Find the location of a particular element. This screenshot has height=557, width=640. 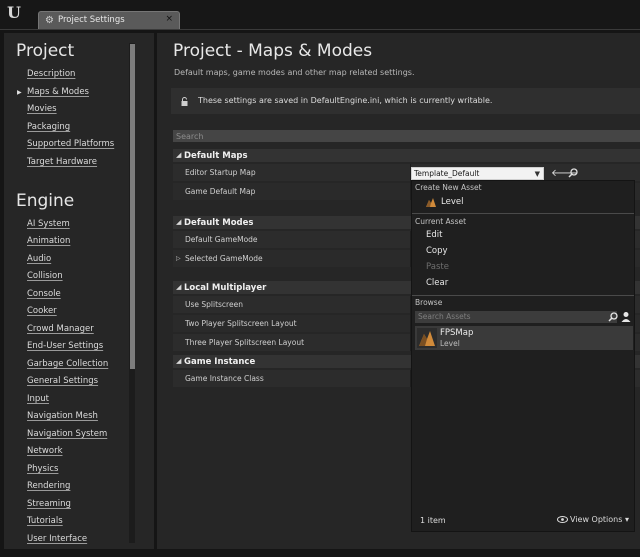

editor-startup-map-combo: Template_Default ▼ is located at coordinates (477, 173).